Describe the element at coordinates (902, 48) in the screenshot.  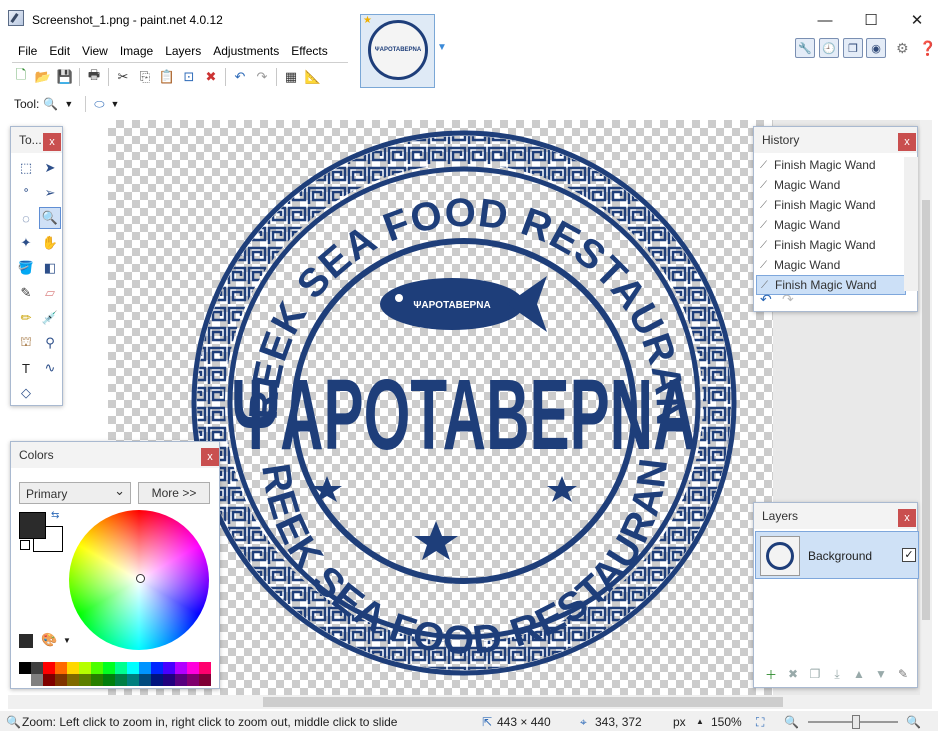
I see `settings-gear-icon: ⚙` at that location.